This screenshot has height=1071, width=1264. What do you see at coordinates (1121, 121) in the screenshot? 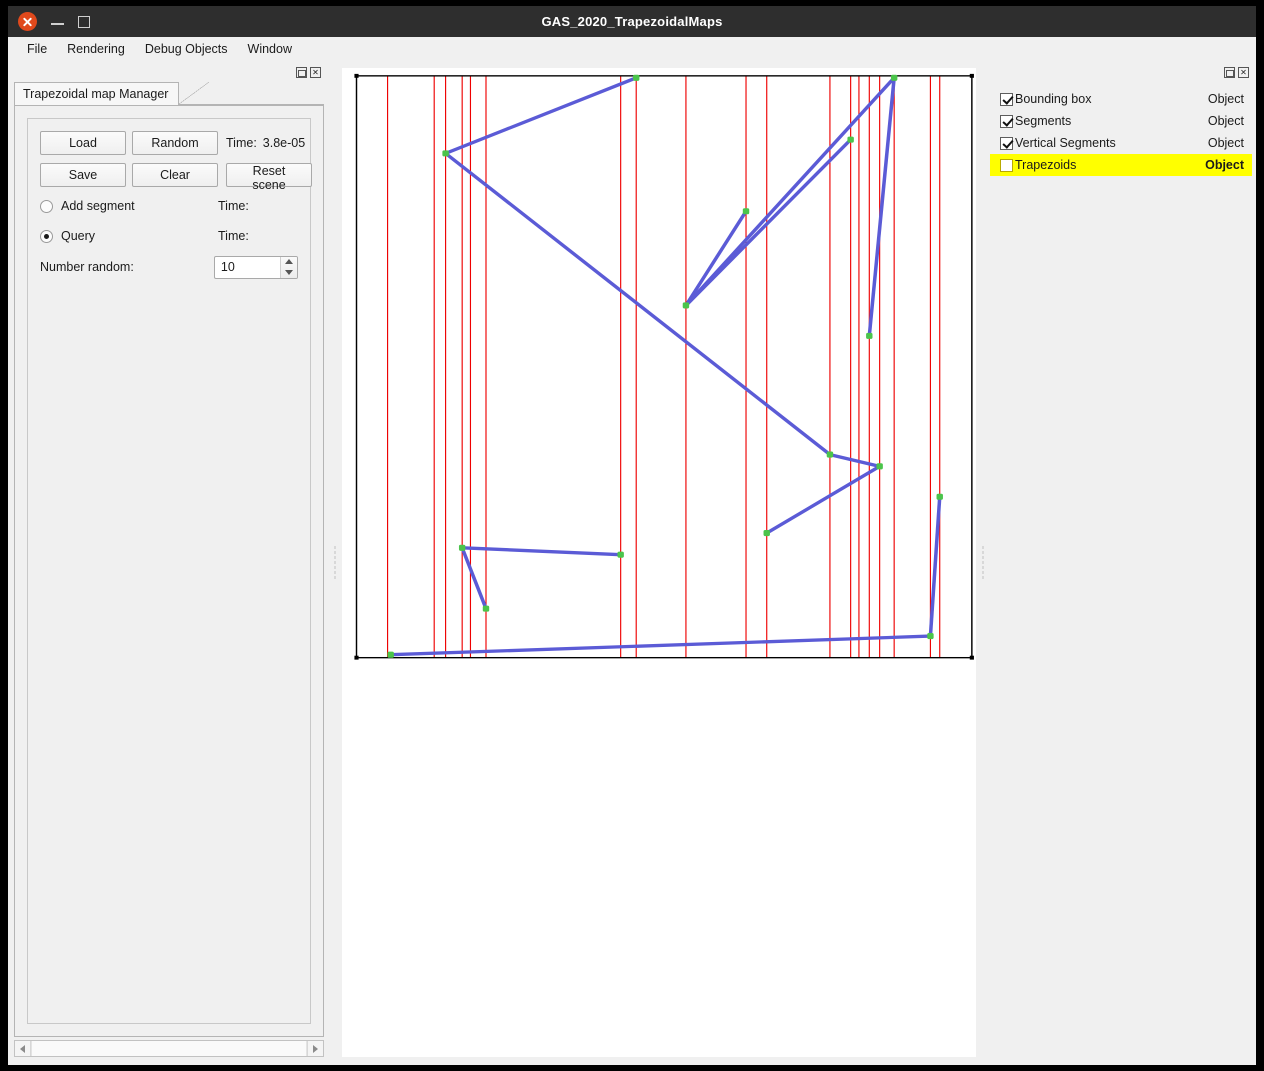
I see `list-item: Segments Object` at bounding box center [1121, 121].